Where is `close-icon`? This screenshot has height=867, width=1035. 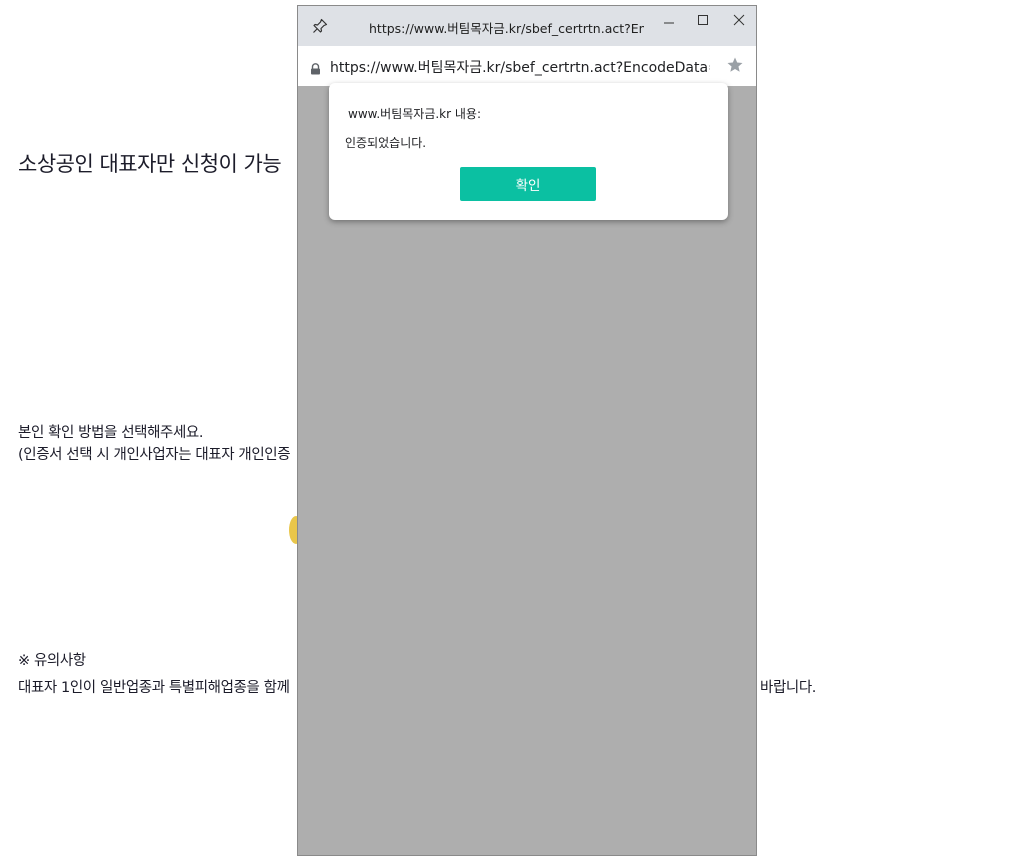
close-icon is located at coordinates (739, 20).